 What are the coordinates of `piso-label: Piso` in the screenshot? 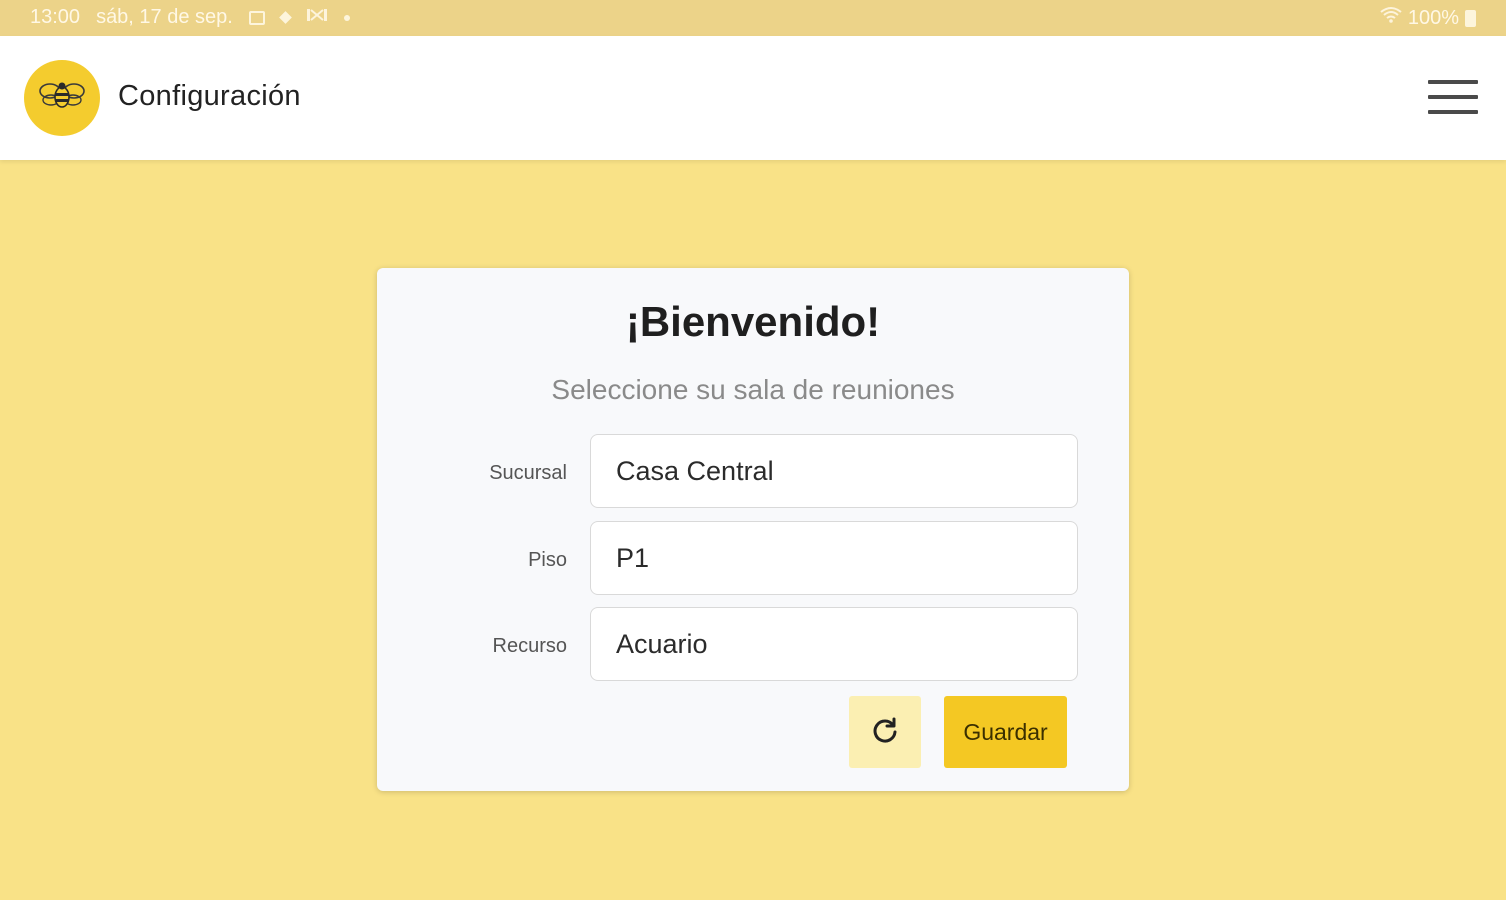 It's located at (547, 560).